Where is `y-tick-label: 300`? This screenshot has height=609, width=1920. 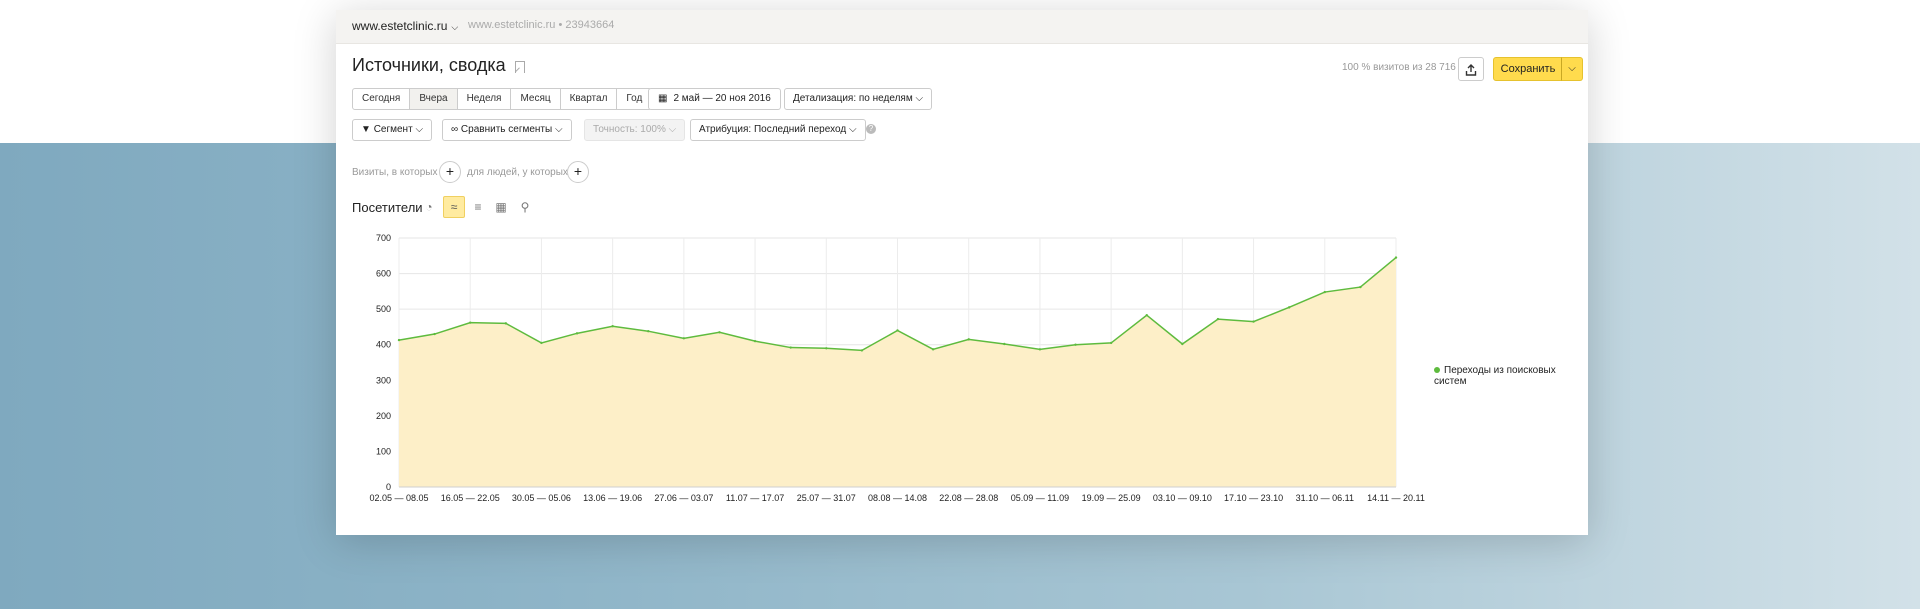
y-tick-label: 300 is located at coordinates (383, 380).